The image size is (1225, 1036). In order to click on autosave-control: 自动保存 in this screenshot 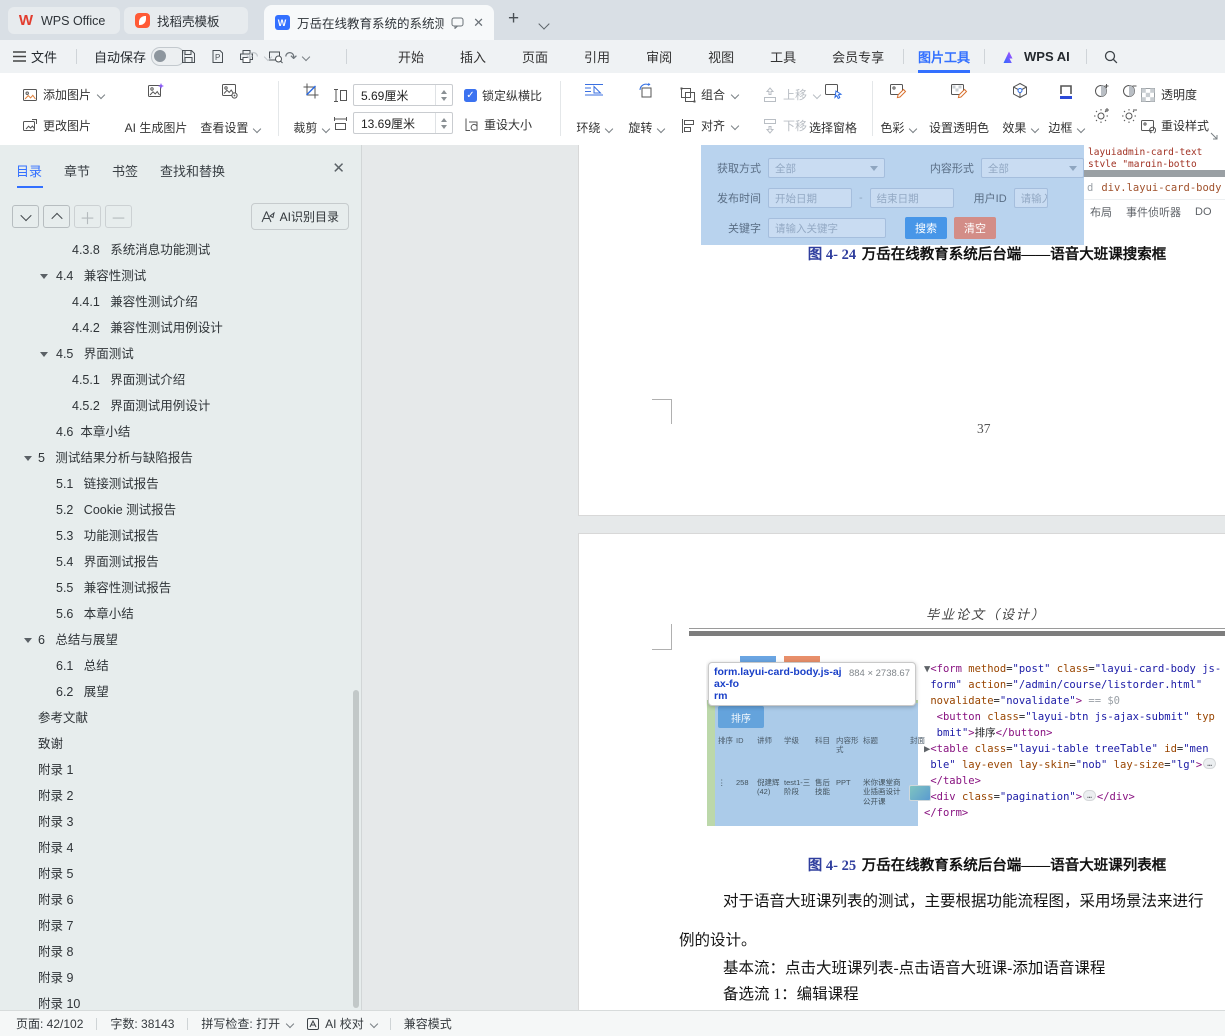, I will do `click(140, 56)`.